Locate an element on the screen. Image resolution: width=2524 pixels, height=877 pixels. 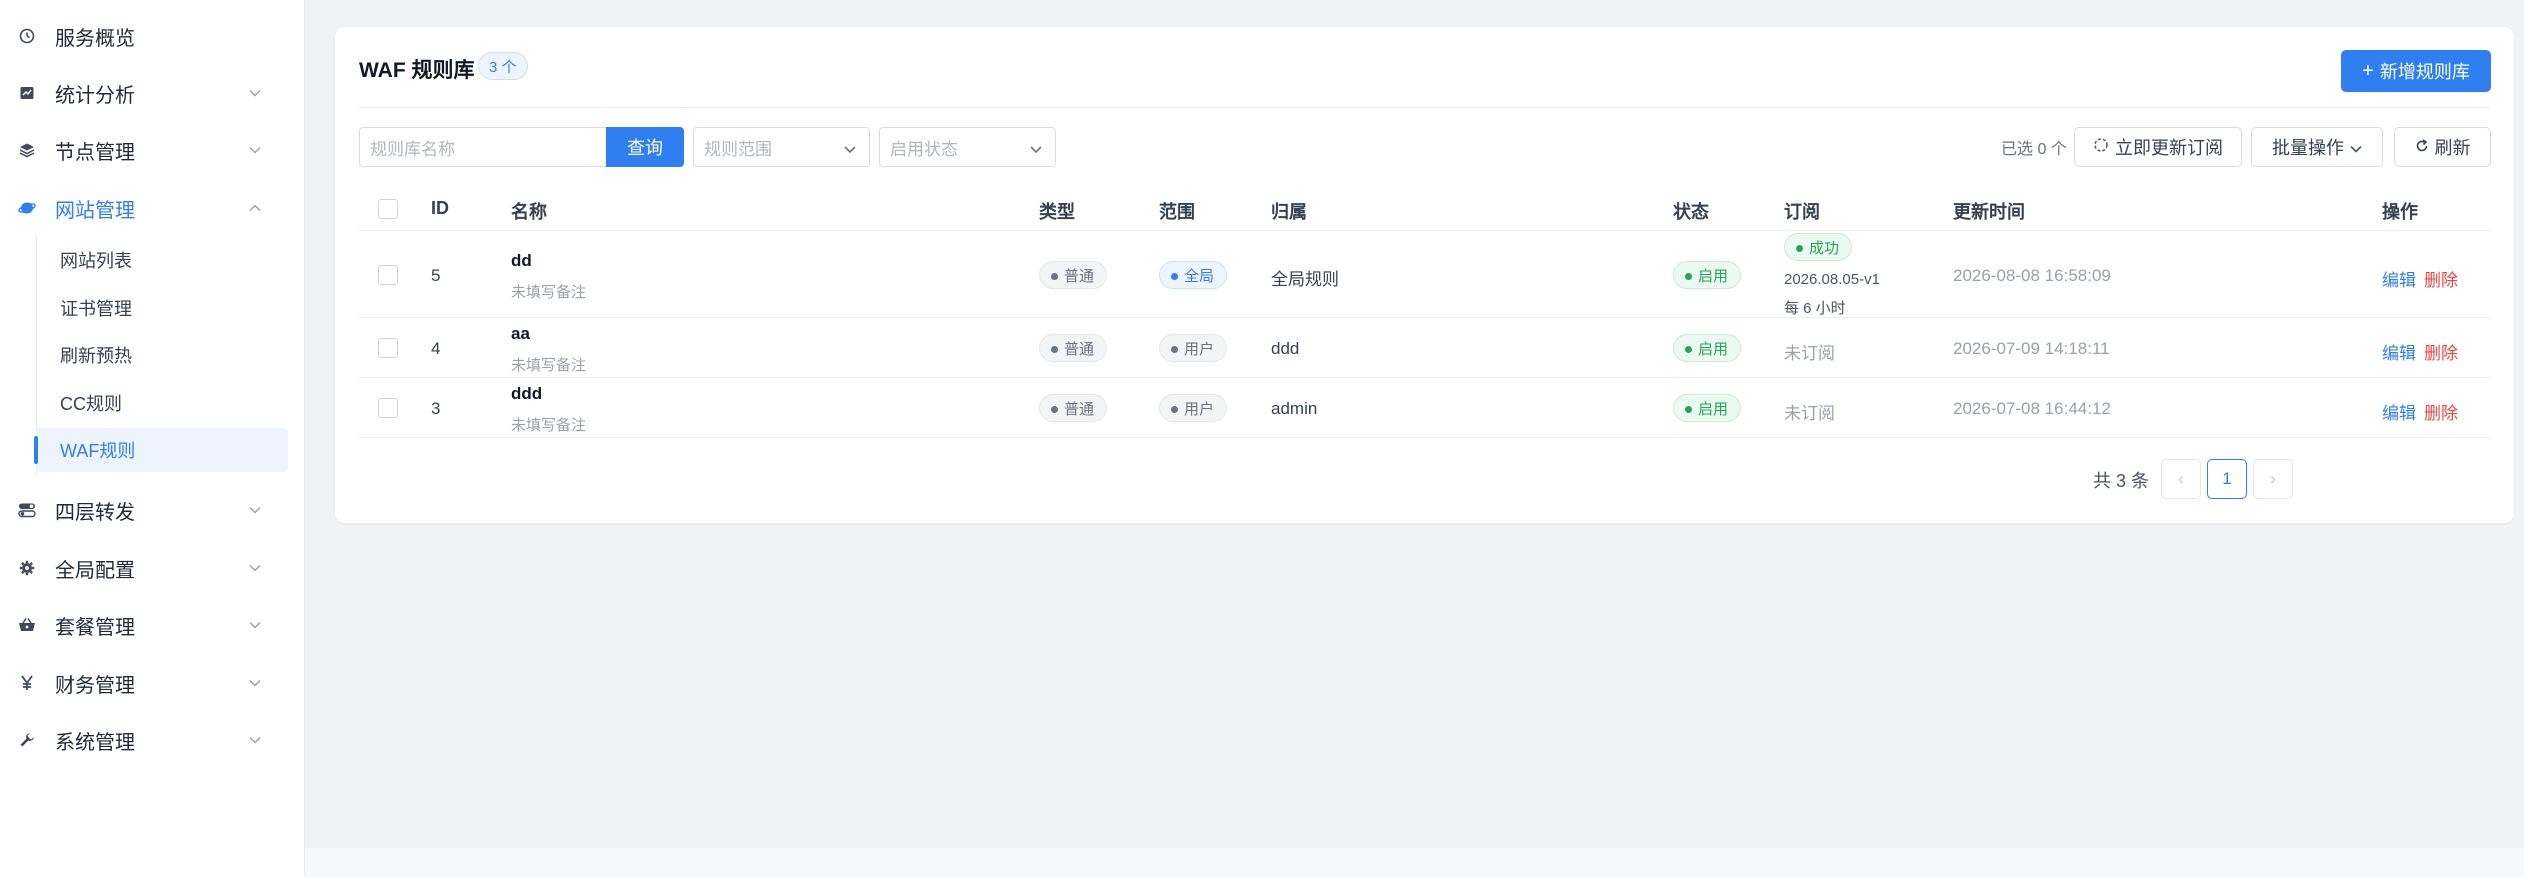
column-header-owner: 归属 is located at coordinates (1289, 211).